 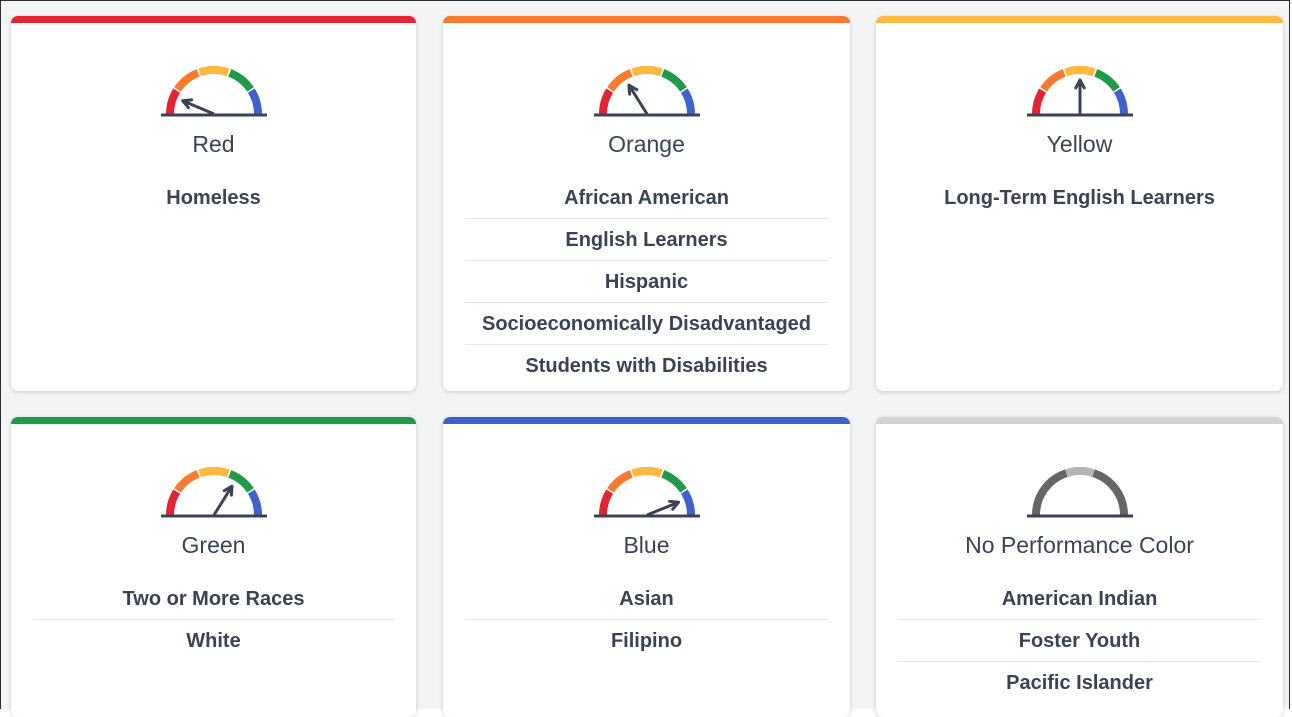 What do you see at coordinates (213, 492) in the screenshot?
I see `green-gauge-icon` at bounding box center [213, 492].